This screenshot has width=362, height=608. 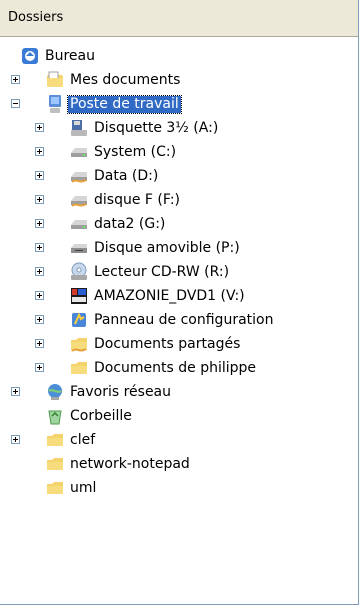 What do you see at coordinates (79, 319) in the screenshot?
I see `control-panel-icon` at bounding box center [79, 319].